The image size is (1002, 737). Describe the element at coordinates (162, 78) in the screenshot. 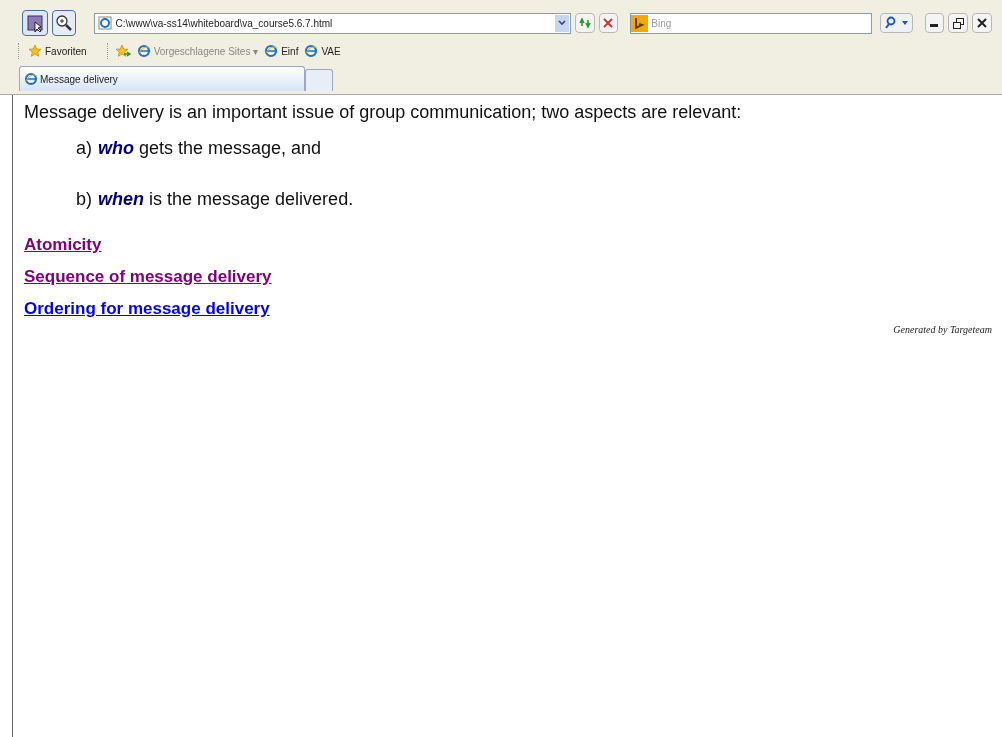

I see `browser-tab: Message delivery` at that location.